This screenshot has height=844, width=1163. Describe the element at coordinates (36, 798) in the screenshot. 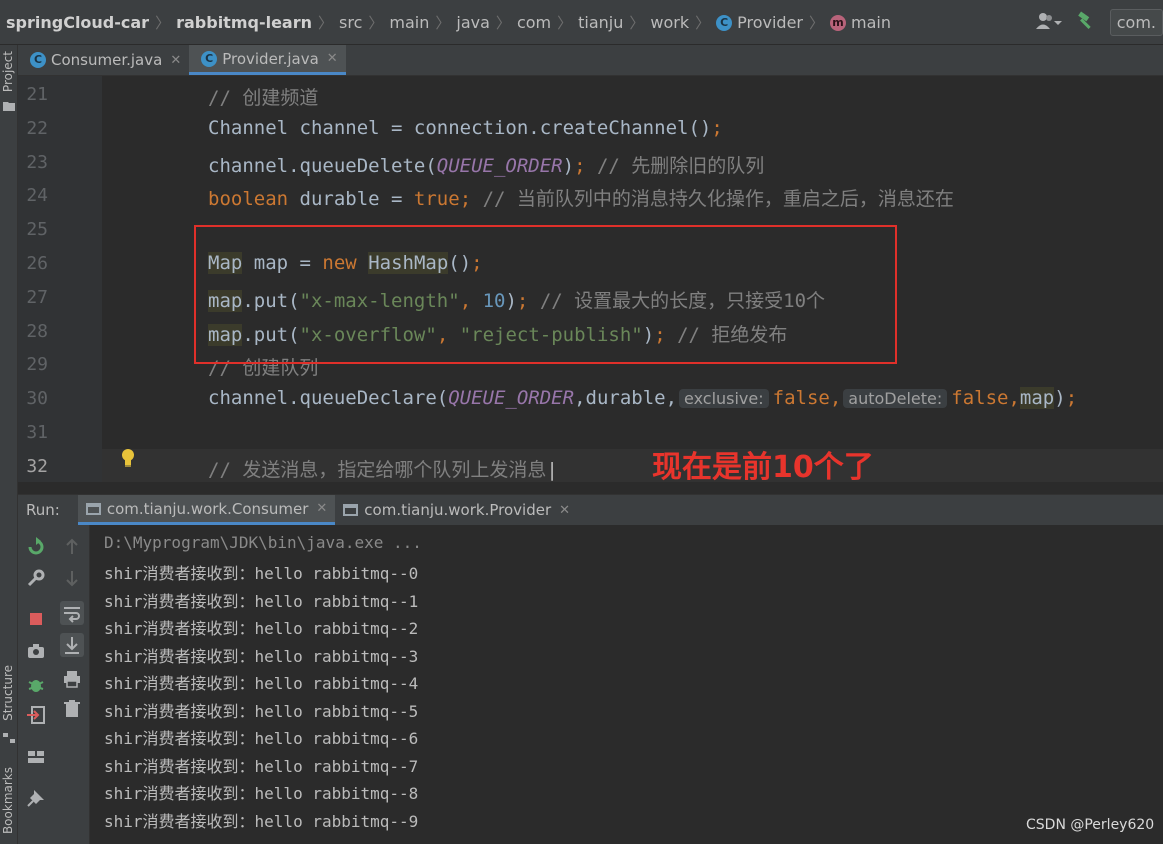

I see `pin-icon` at that location.